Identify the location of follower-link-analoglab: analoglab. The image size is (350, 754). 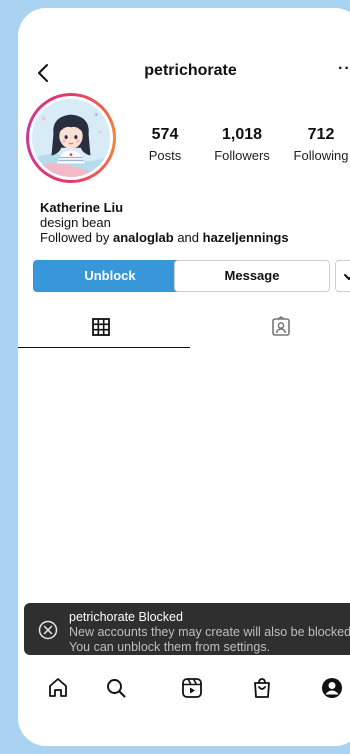
(143, 237).